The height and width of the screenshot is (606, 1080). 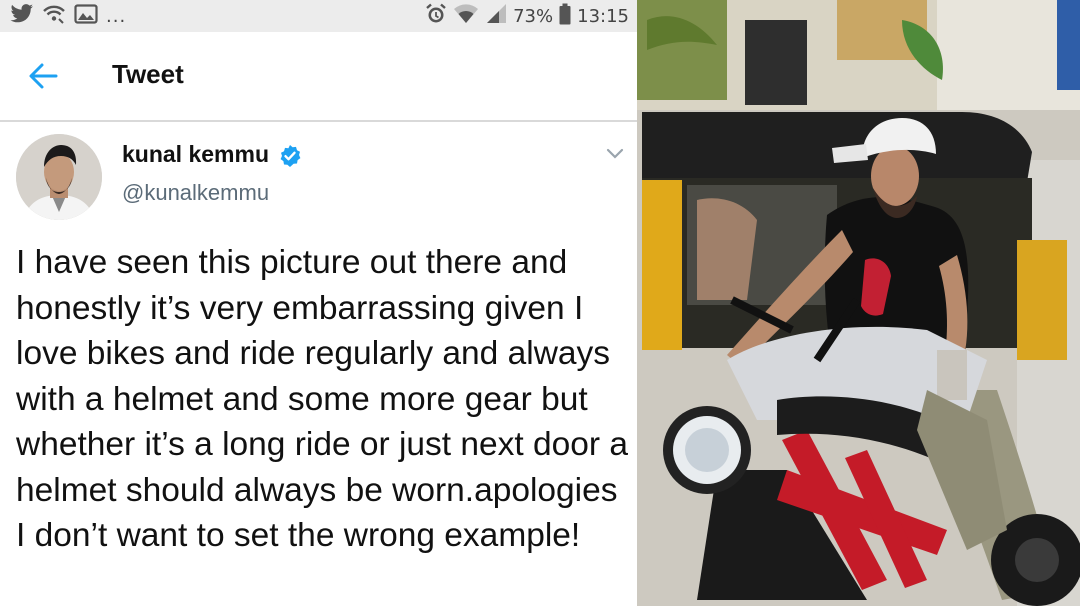 What do you see at coordinates (318, 16) in the screenshot?
I see `status-bar: ... 73% 13:15` at bounding box center [318, 16].